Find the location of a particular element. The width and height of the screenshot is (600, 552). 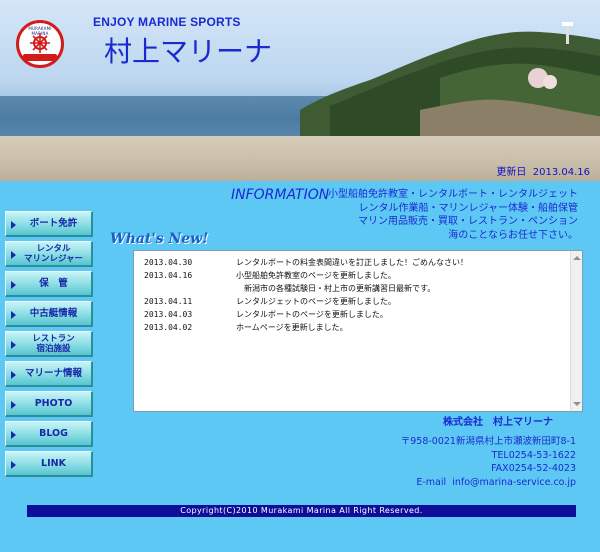

update-value: 2013.04.16 is located at coordinates (561, 172).